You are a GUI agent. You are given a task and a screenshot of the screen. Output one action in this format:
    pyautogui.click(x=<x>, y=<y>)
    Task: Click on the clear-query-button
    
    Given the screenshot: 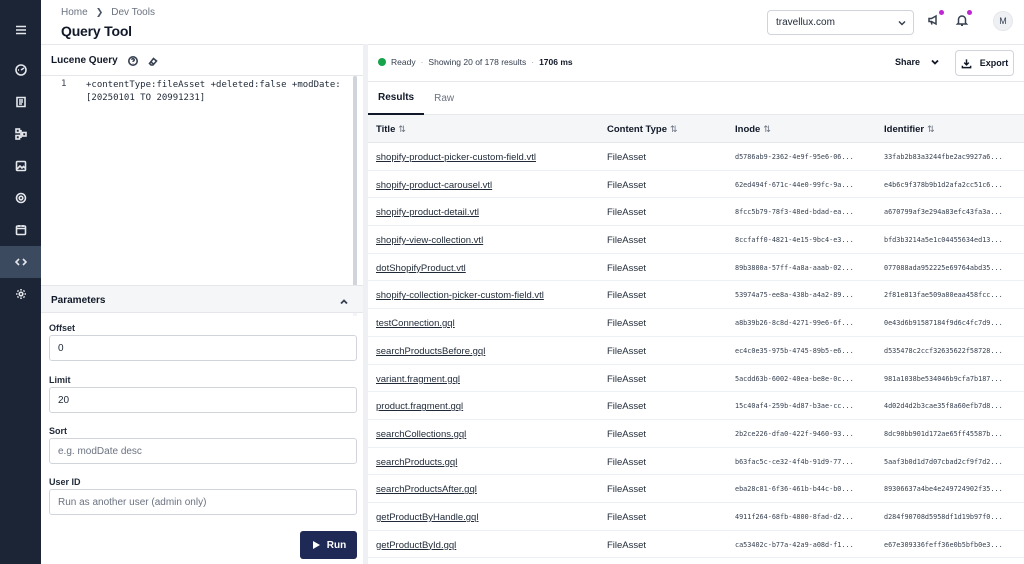 What is the action you would take?
    pyautogui.click(x=153, y=61)
    